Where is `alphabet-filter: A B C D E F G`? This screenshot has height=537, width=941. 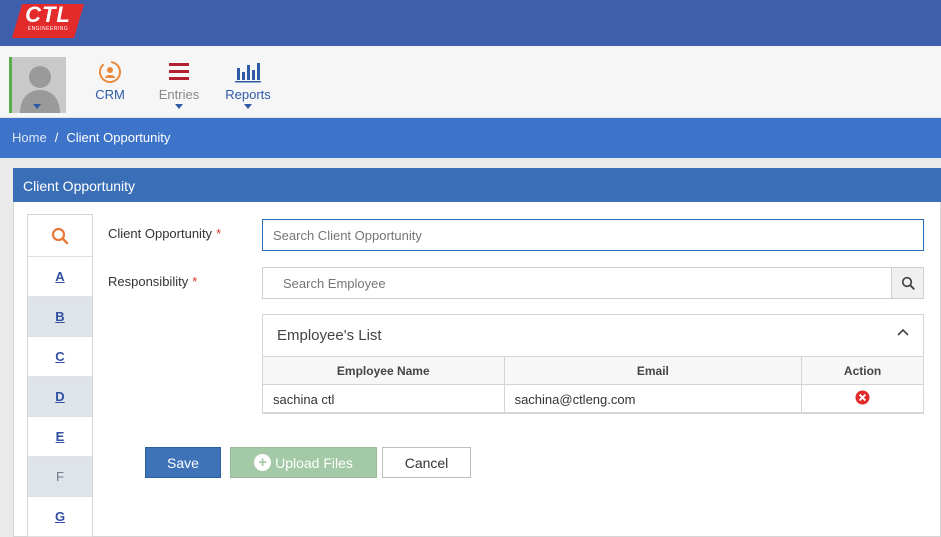
alphabet-filter: A B C D E F G is located at coordinates (60, 375).